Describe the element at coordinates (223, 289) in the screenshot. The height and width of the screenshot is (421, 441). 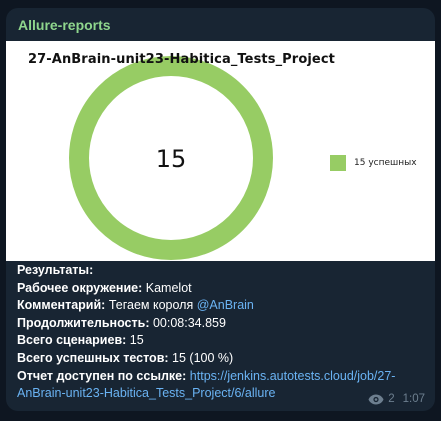
I see `env-line: Рабочее окружение: Kamelot` at that location.